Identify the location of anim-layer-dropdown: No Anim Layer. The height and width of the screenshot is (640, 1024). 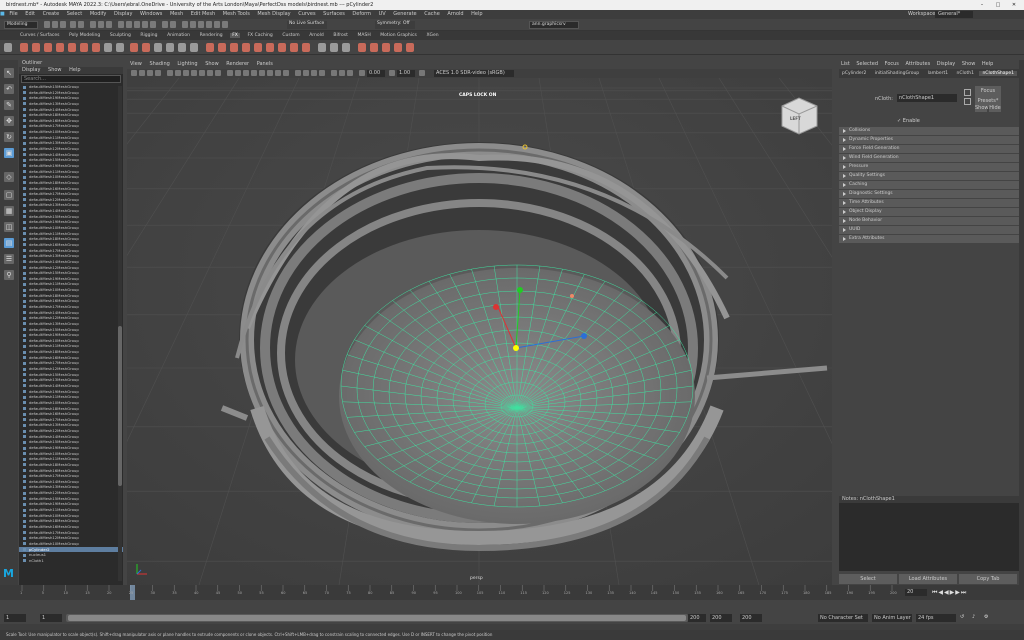
(892, 618).